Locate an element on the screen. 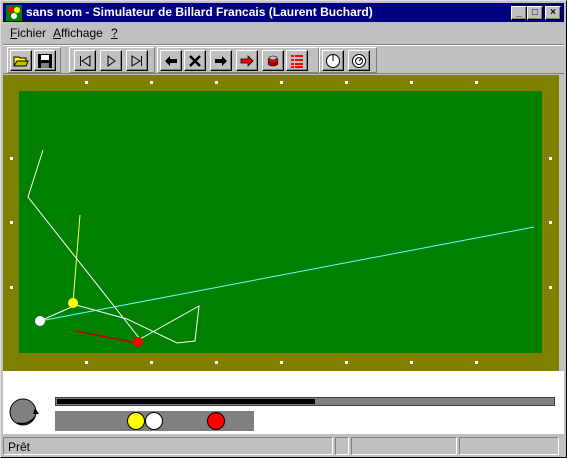 The height and width of the screenshot is (458, 567). play-button is located at coordinates (111, 60).